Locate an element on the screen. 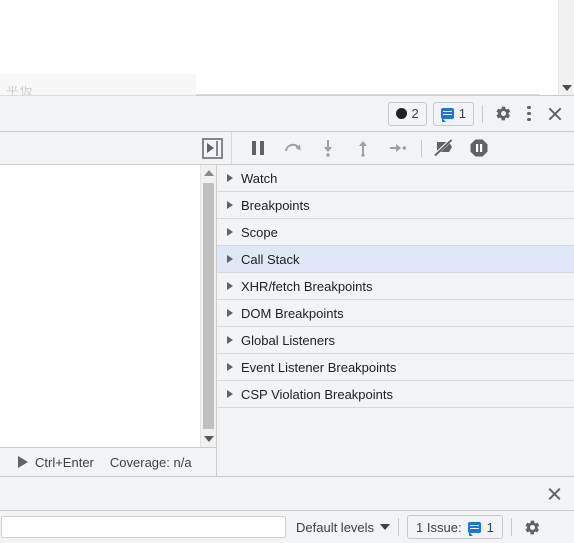 The height and width of the screenshot is (543, 574). sidebar-section-call-stack: Call Stack is located at coordinates (395, 259).